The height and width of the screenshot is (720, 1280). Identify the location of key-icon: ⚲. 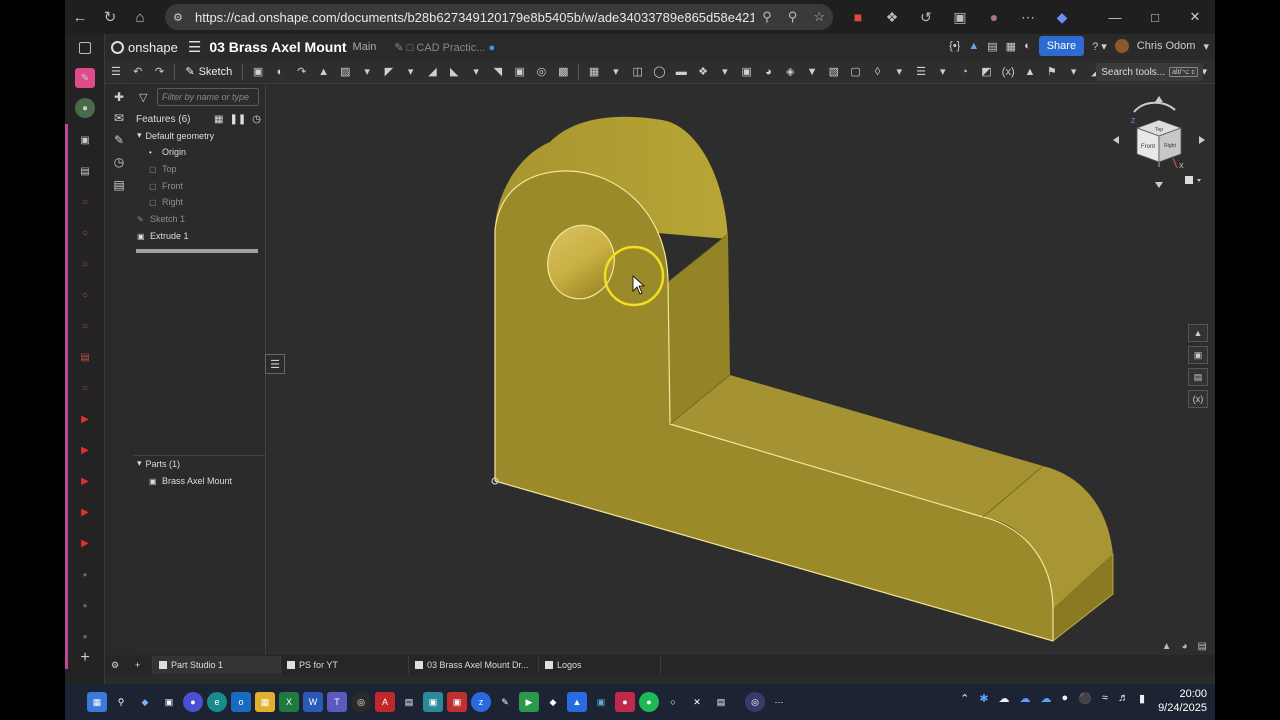
(767, 17).